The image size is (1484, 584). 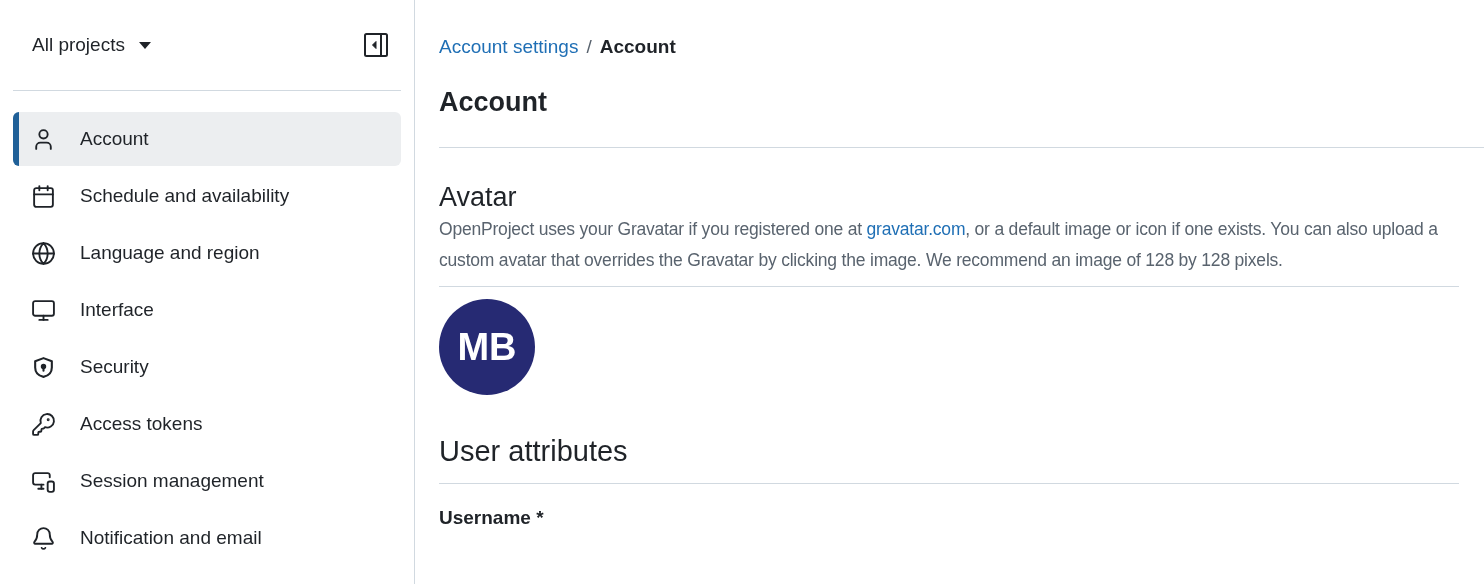 What do you see at coordinates (207, 367) in the screenshot?
I see `nav-item: Security` at bounding box center [207, 367].